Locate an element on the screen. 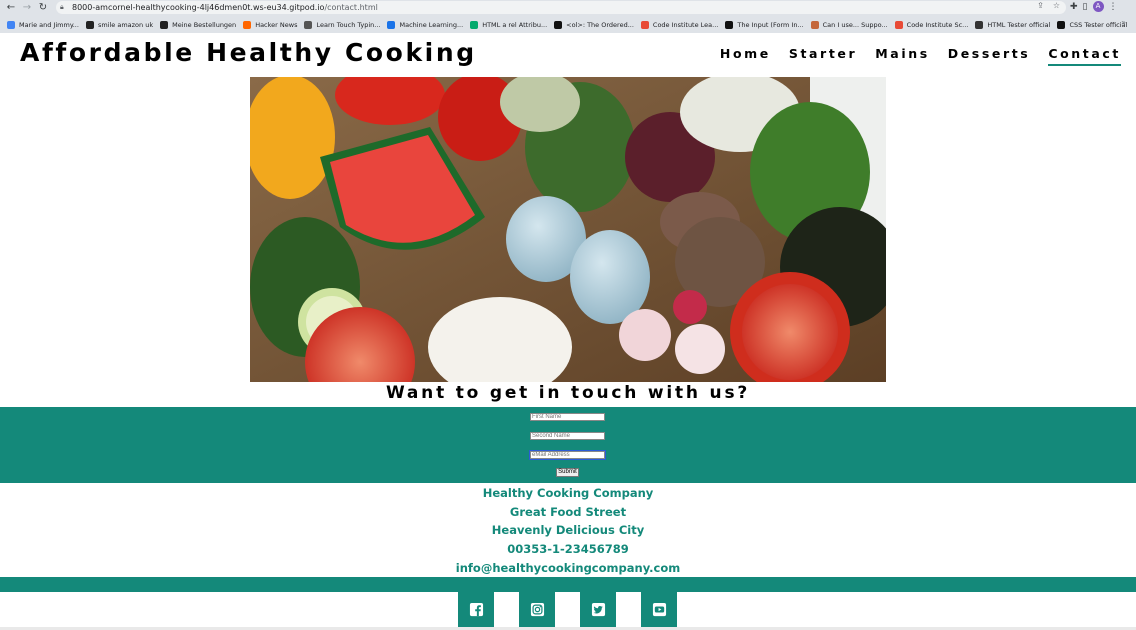  company-name: Healthy Cooking Company is located at coordinates (568, 493).